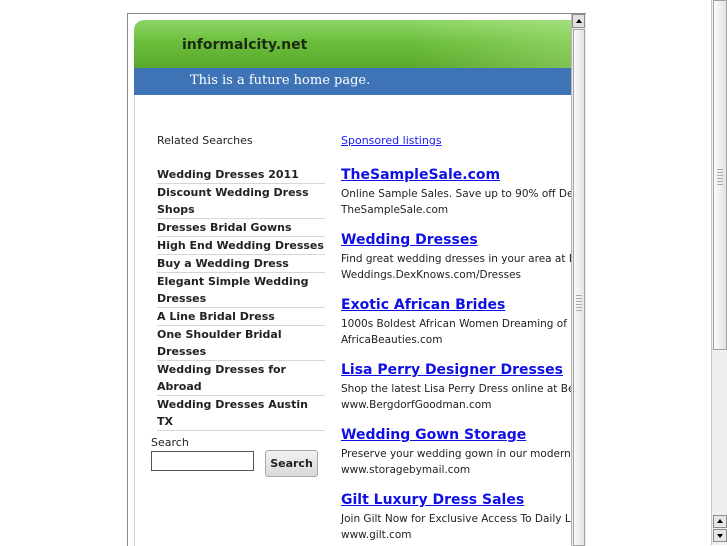 The image size is (727, 546). I want to click on search-button: Search, so click(291, 463).